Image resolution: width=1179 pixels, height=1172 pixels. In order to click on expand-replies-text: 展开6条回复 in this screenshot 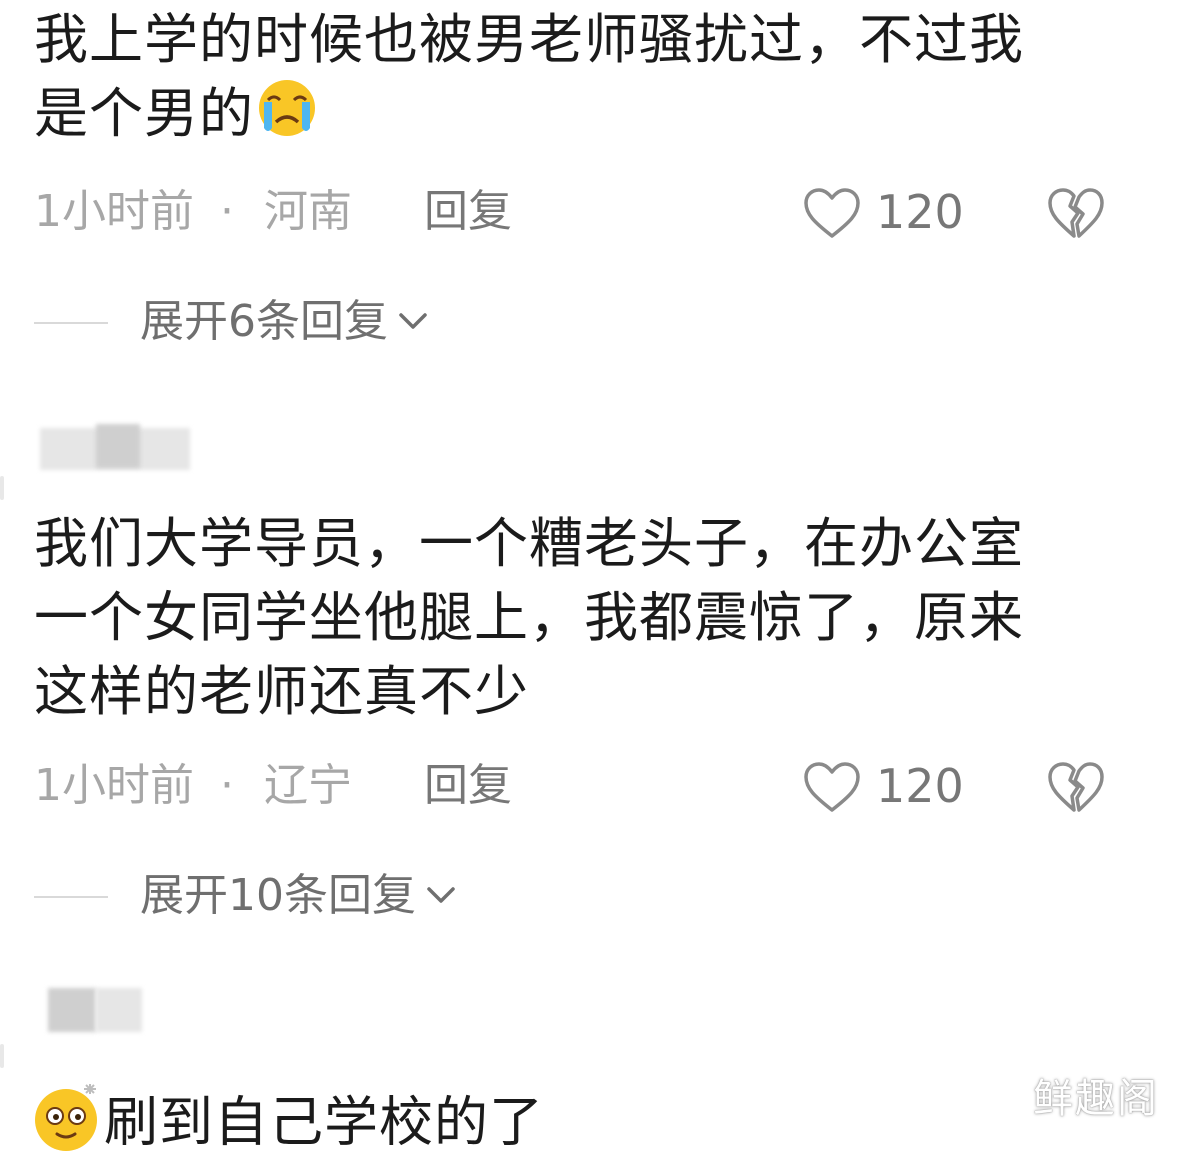, I will do `click(264, 321)`.